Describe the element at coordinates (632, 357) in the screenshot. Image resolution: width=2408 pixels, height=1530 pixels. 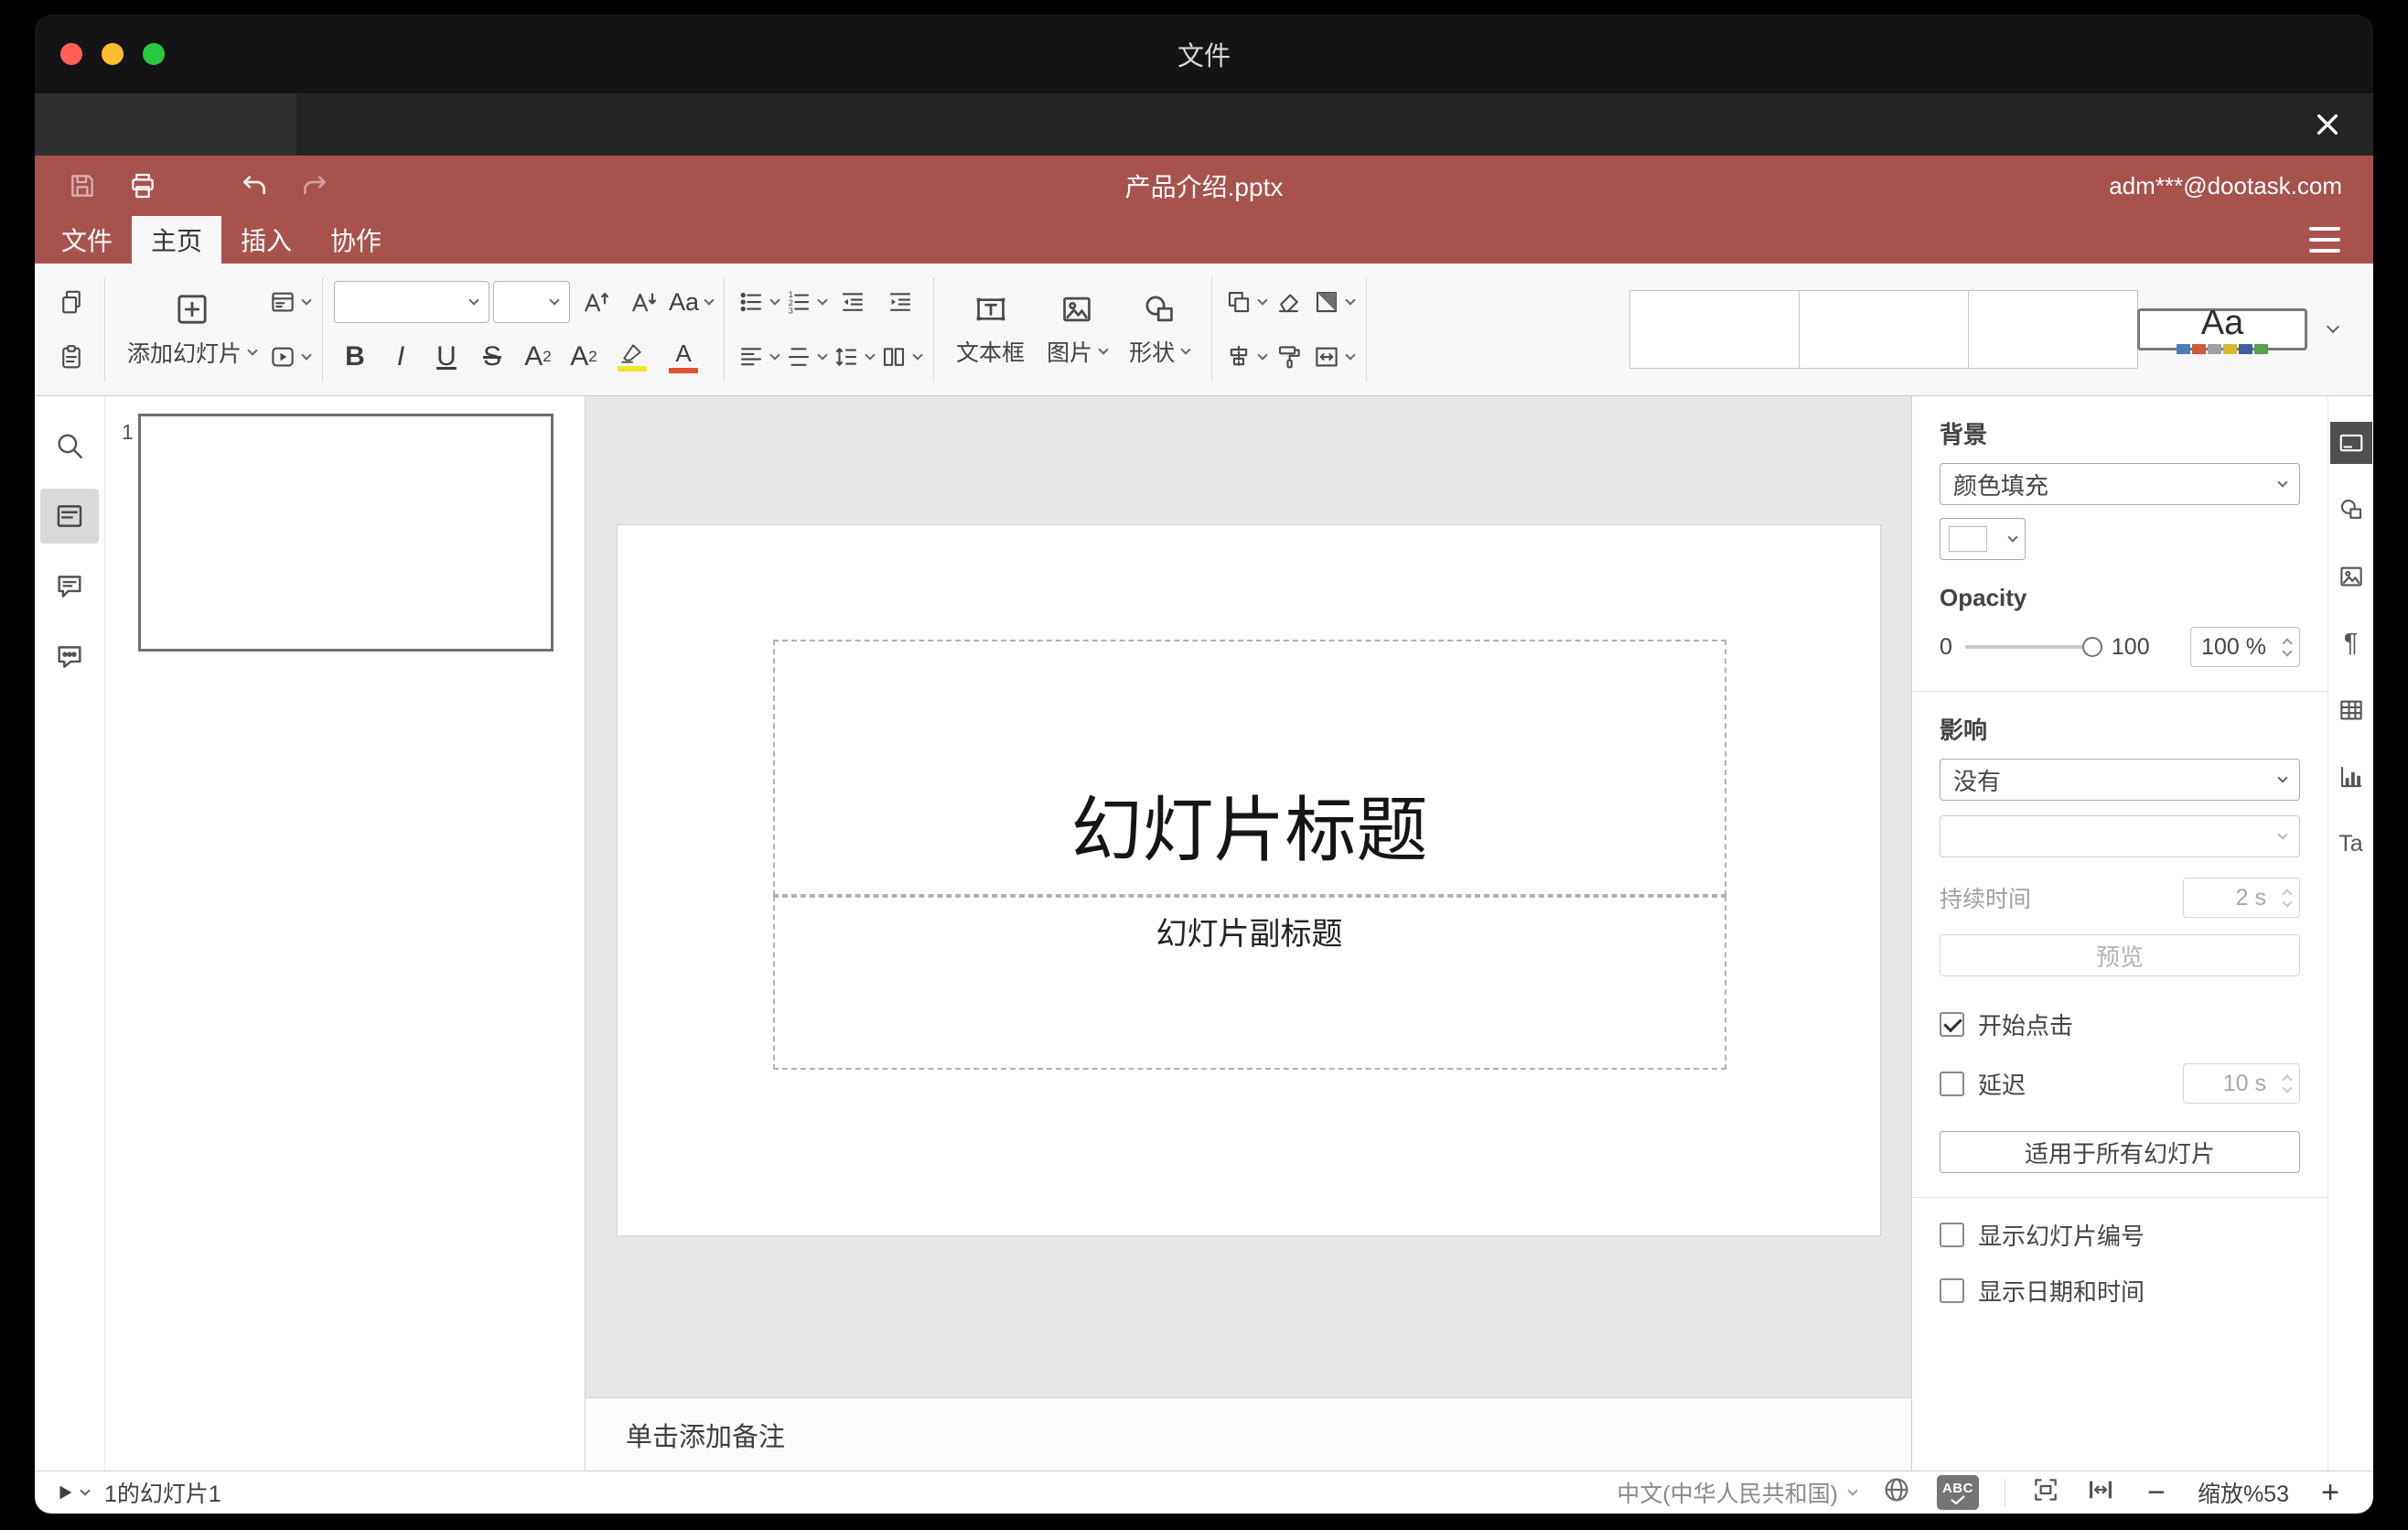
I see `highlight-color-button` at that location.